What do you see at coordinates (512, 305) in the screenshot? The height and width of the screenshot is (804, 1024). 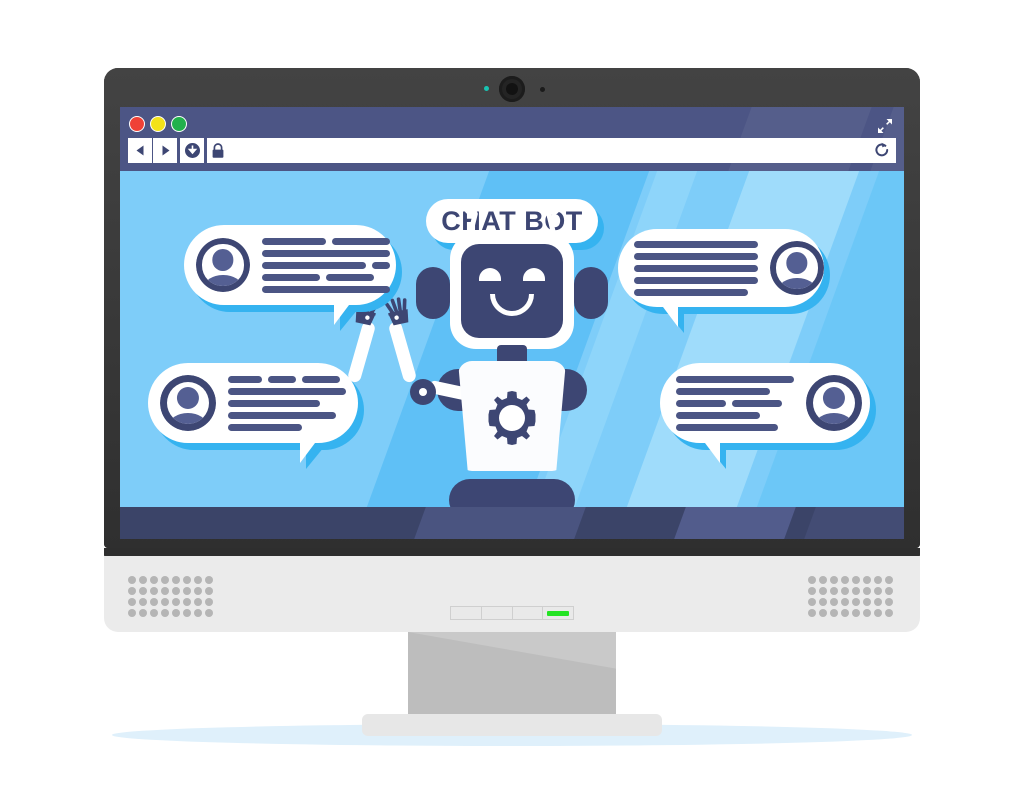 I see `robot-smile` at bounding box center [512, 305].